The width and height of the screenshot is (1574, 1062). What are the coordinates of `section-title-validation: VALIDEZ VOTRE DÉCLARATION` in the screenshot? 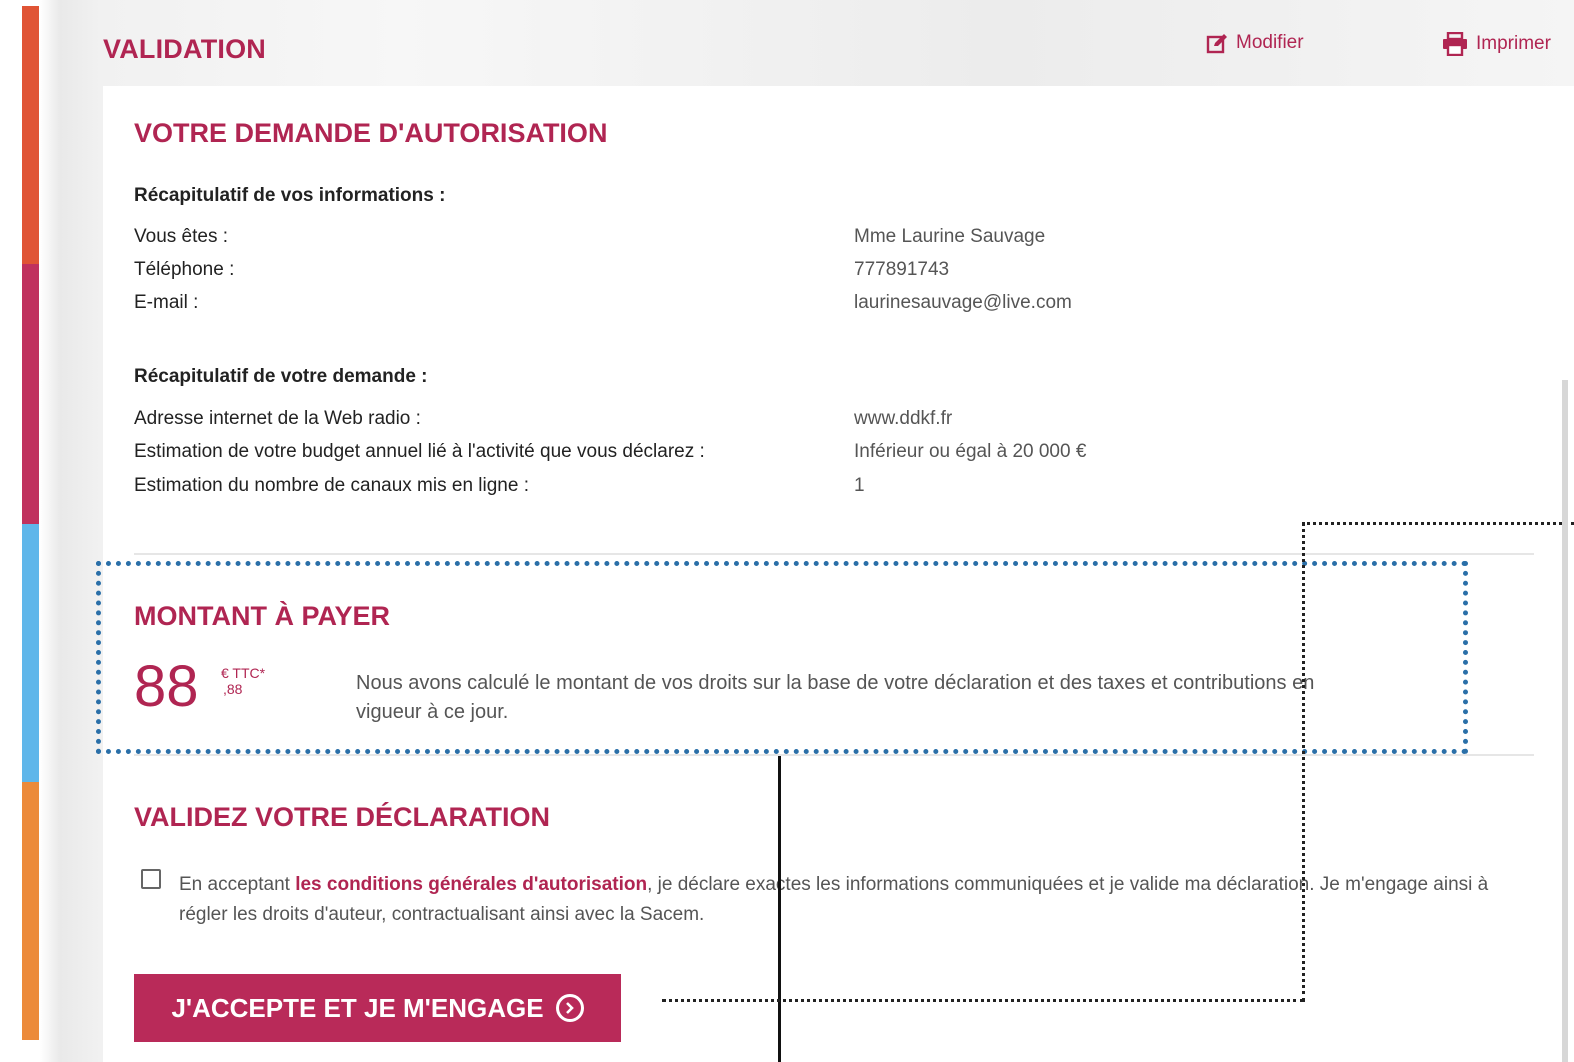 It's located at (342, 817).